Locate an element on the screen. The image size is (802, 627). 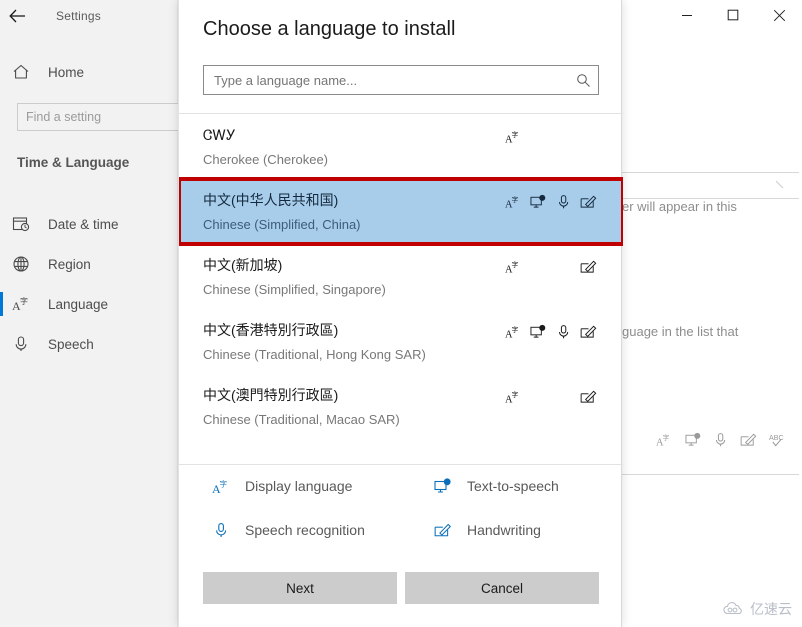
sidebar-item-label: Speech is located at coordinates (71, 344).